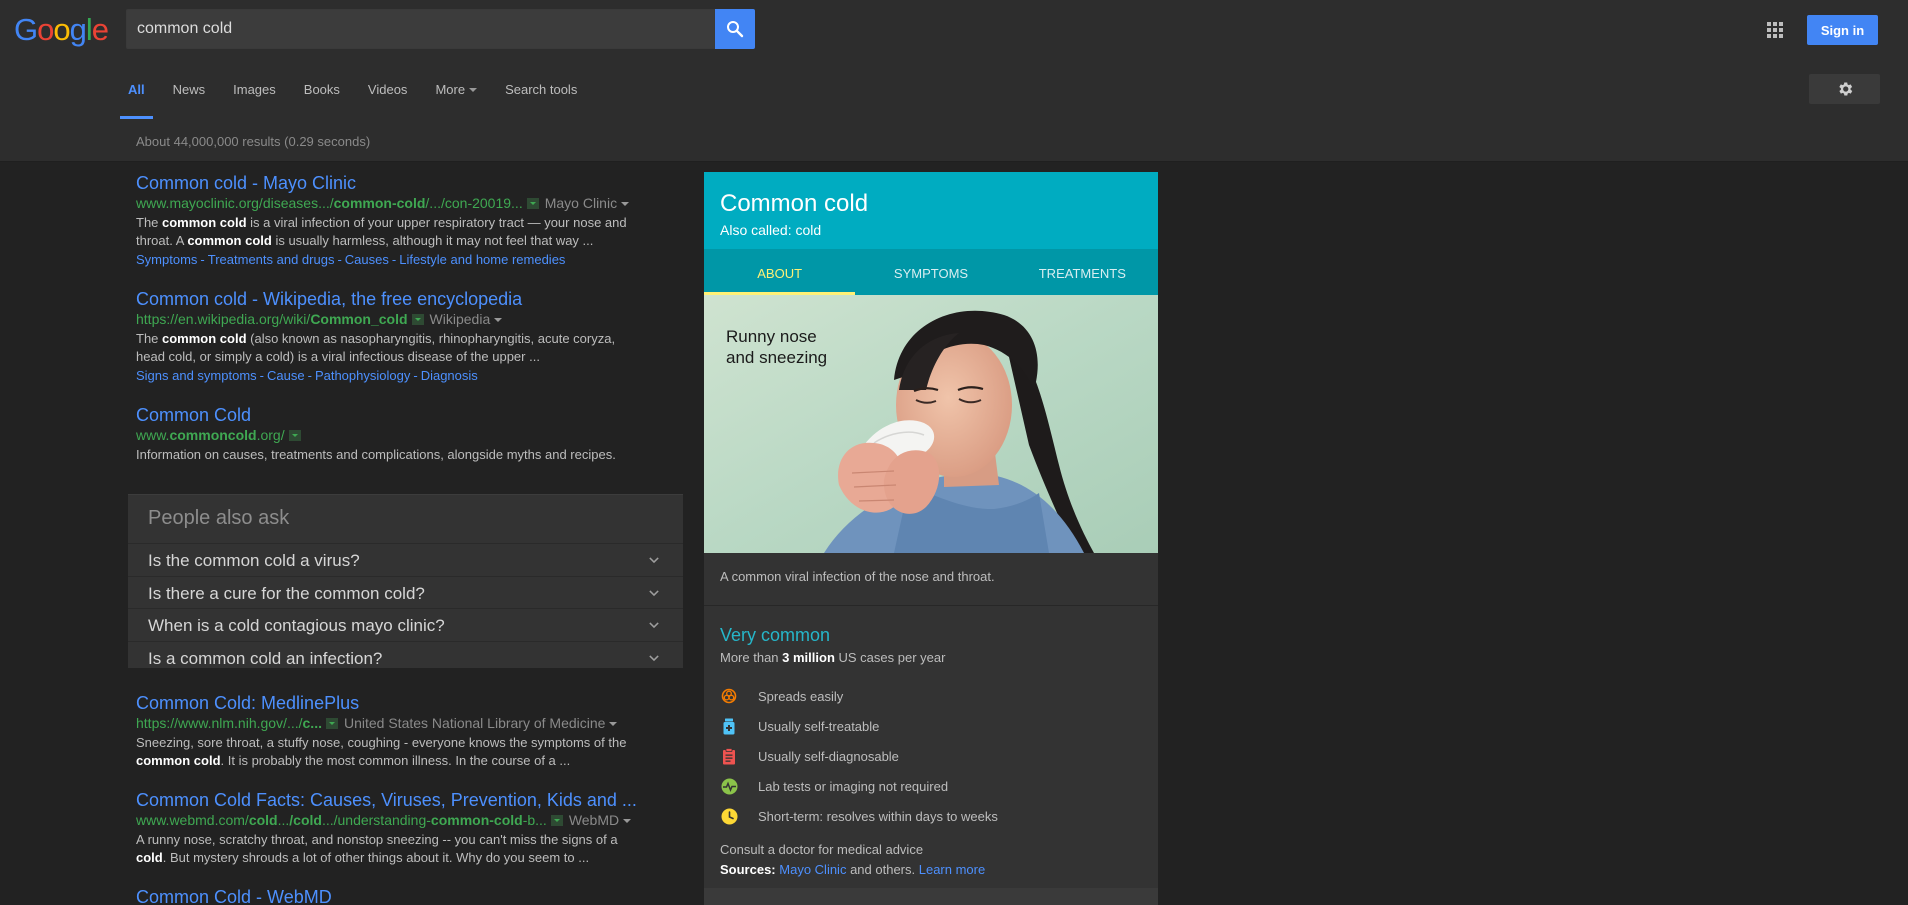 The height and width of the screenshot is (905, 1908). I want to click on logo-letter: G, so click(26, 29).